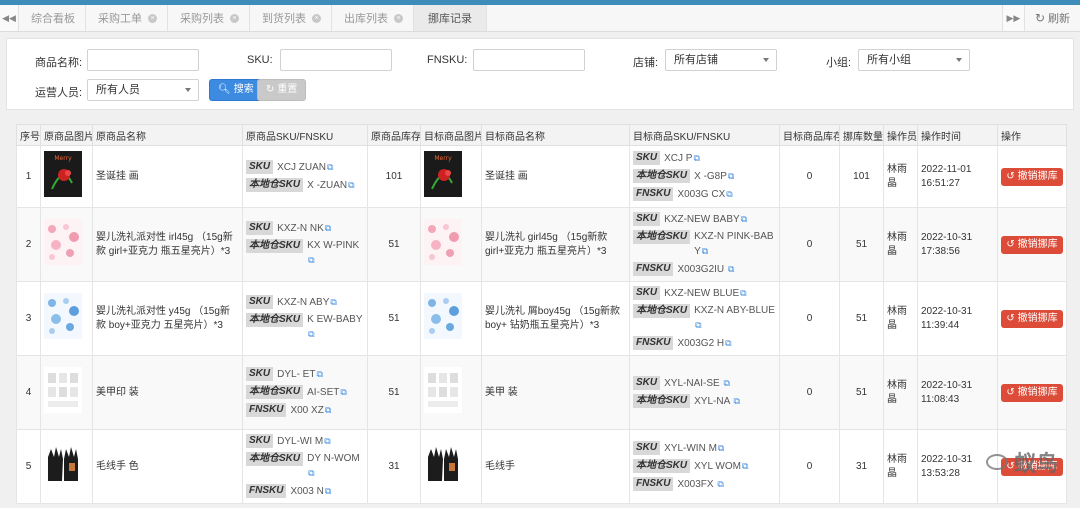  I want to click on tab-4: 出库列表 ×, so click(373, 18).